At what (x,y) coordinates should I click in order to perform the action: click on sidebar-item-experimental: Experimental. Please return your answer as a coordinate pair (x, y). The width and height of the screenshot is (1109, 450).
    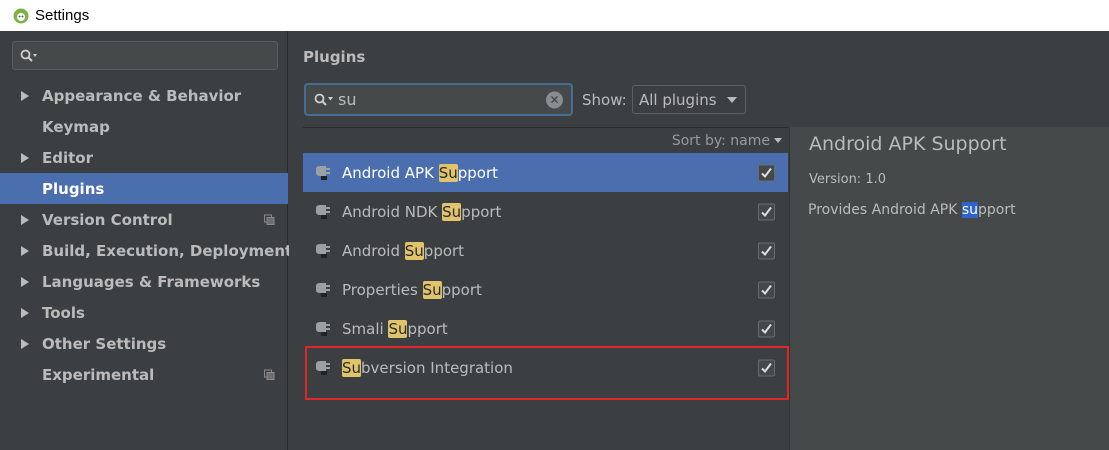
    Looking at the image, I should click on (144, 374).